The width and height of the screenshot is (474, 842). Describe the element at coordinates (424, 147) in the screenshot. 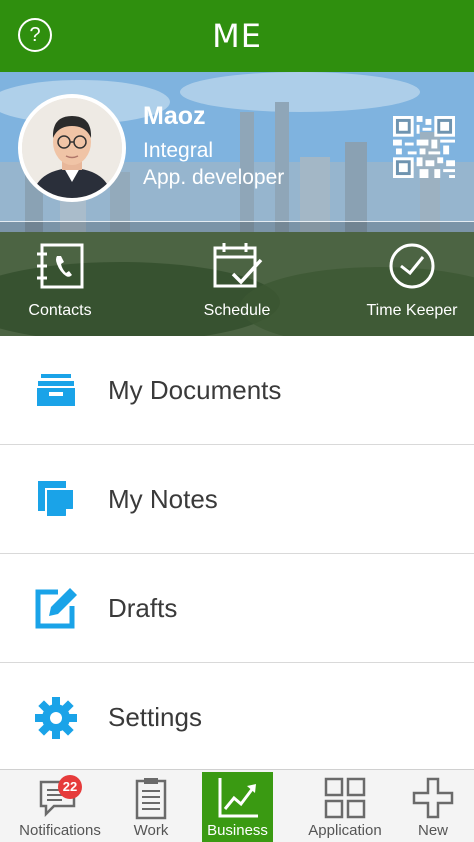

I see `qr-code-icon` at that location.